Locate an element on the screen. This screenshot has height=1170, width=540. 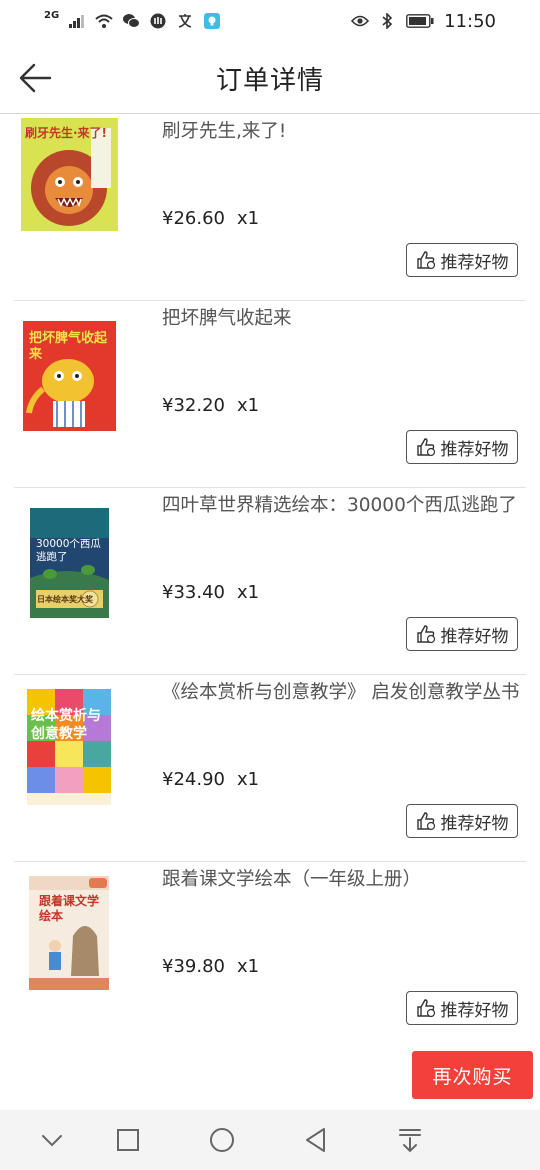
battery-icon is located at coordinates (420, 21).